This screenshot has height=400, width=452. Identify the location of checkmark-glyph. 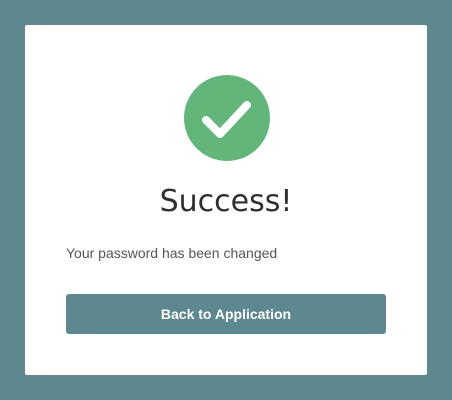
(226, 119).